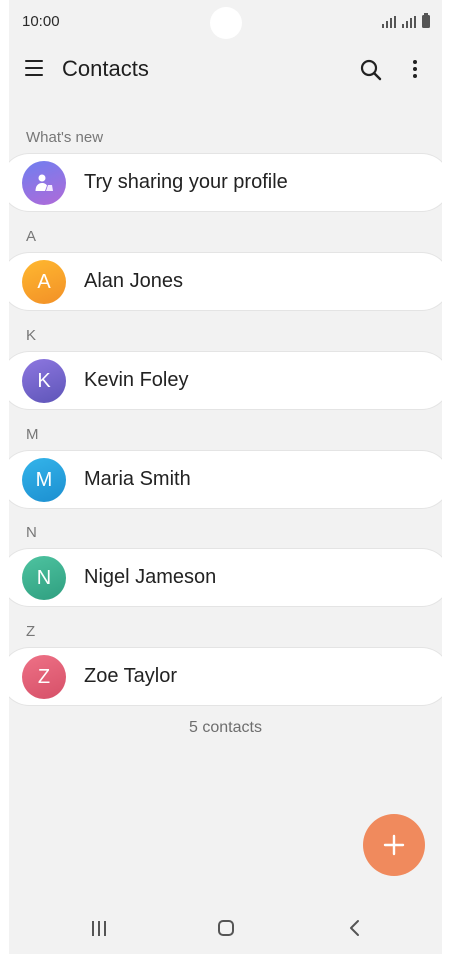 This screenshot has height=954, width=451. I want to click on navigation-bar, so click(225, 928).